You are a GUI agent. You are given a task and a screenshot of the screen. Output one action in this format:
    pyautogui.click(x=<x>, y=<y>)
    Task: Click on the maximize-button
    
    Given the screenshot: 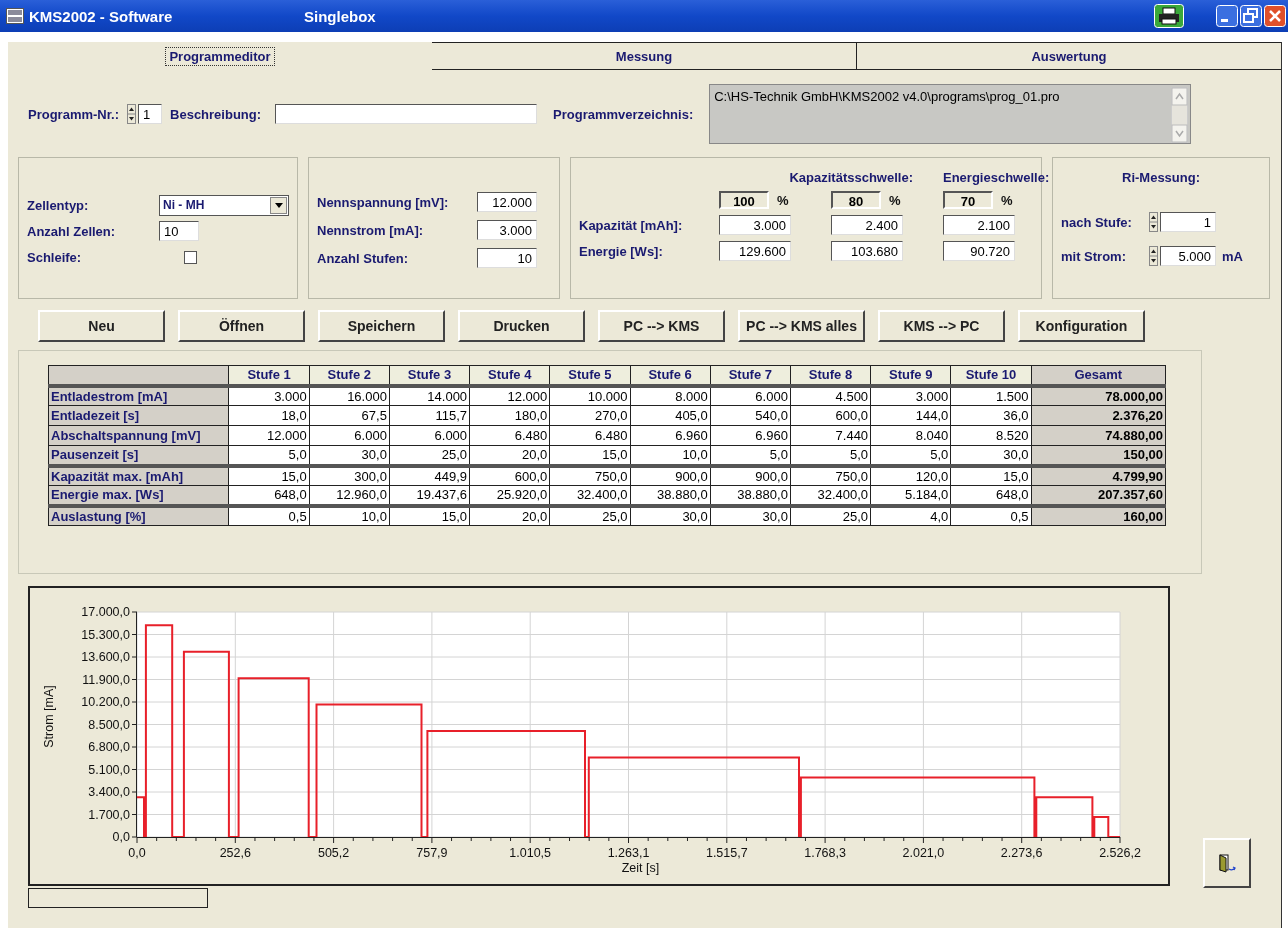 What is the action you would take?
    pyautogui.click(x=1251, y=16)
    